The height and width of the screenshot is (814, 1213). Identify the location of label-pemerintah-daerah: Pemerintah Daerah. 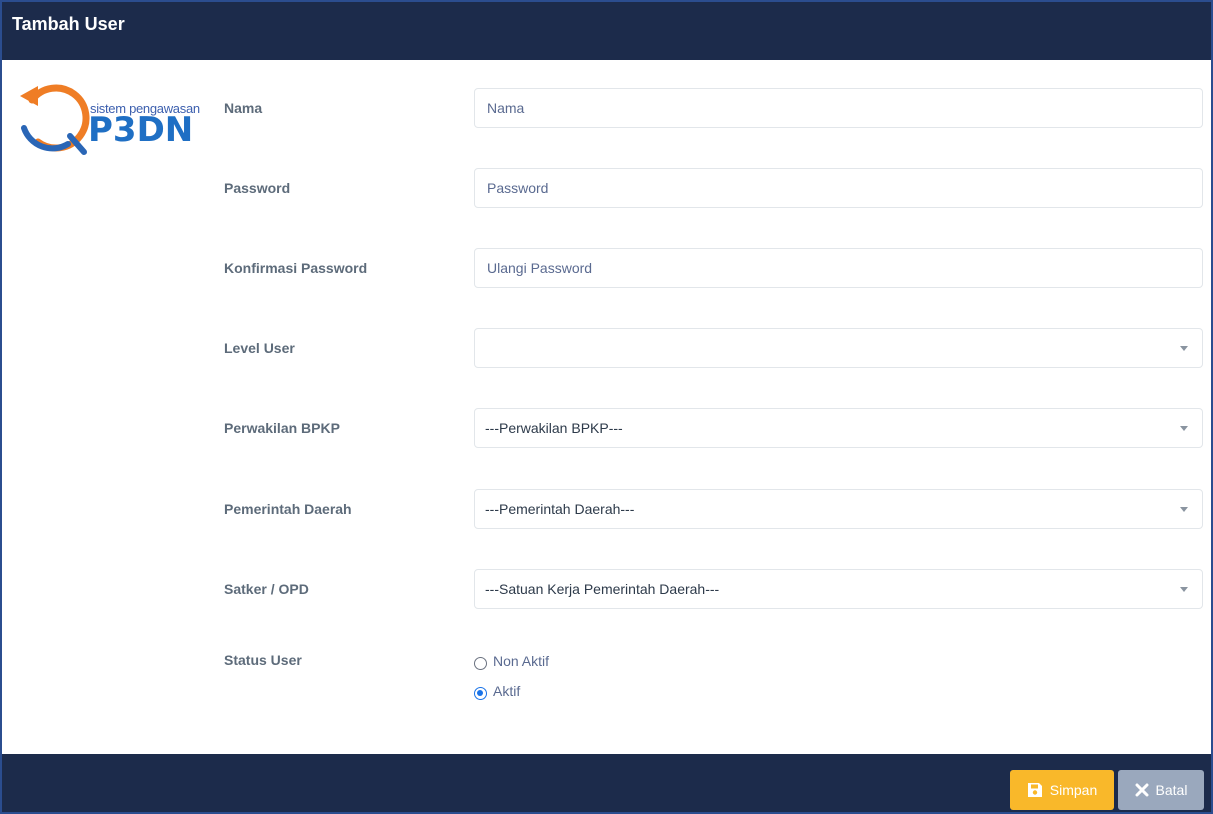
(288, 509).